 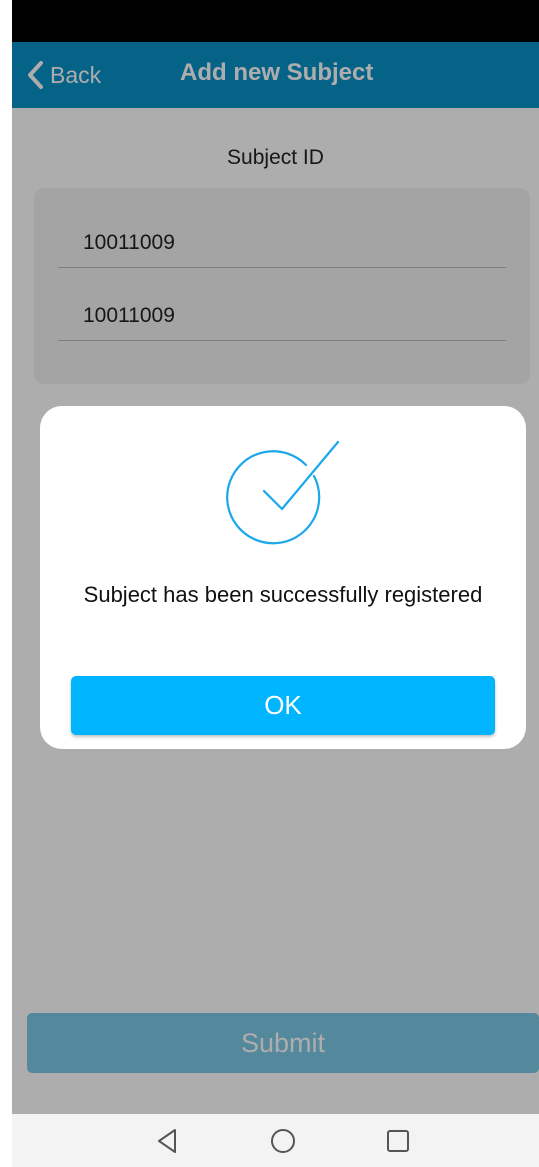 What do you see at coordinates (283, 594) in the screenshot?
I see `dialog-message: Subject has been successfully registered` at bounding box center [283, 594].